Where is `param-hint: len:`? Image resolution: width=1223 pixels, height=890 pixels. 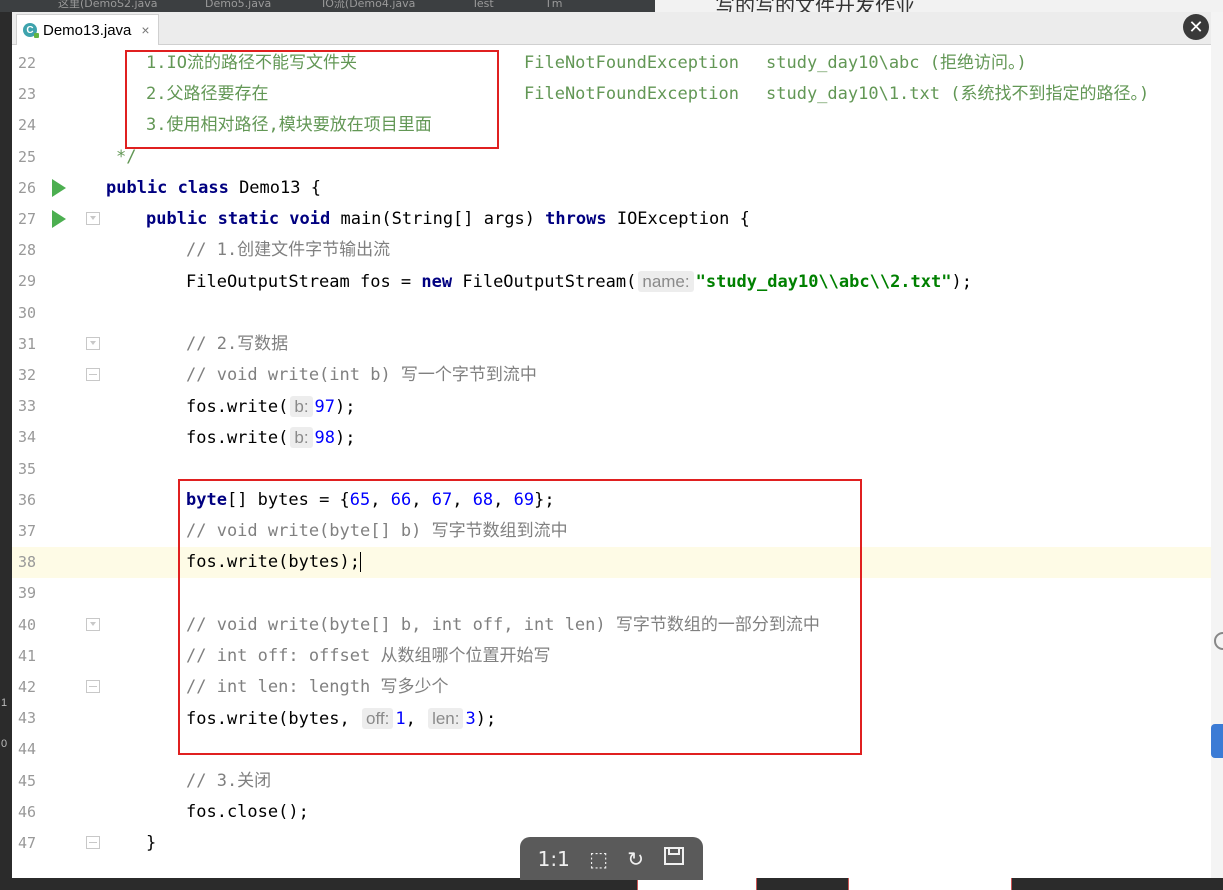 param-hint: len: is located at coordinates (446, 719).